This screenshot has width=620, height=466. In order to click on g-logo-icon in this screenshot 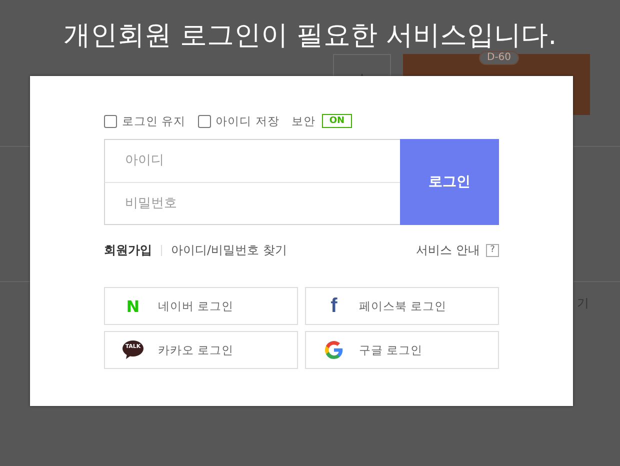, I will do `click(334, 350)`.